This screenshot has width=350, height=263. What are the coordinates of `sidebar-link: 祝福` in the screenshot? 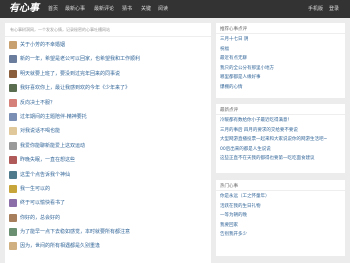 It's located at (247, 51).